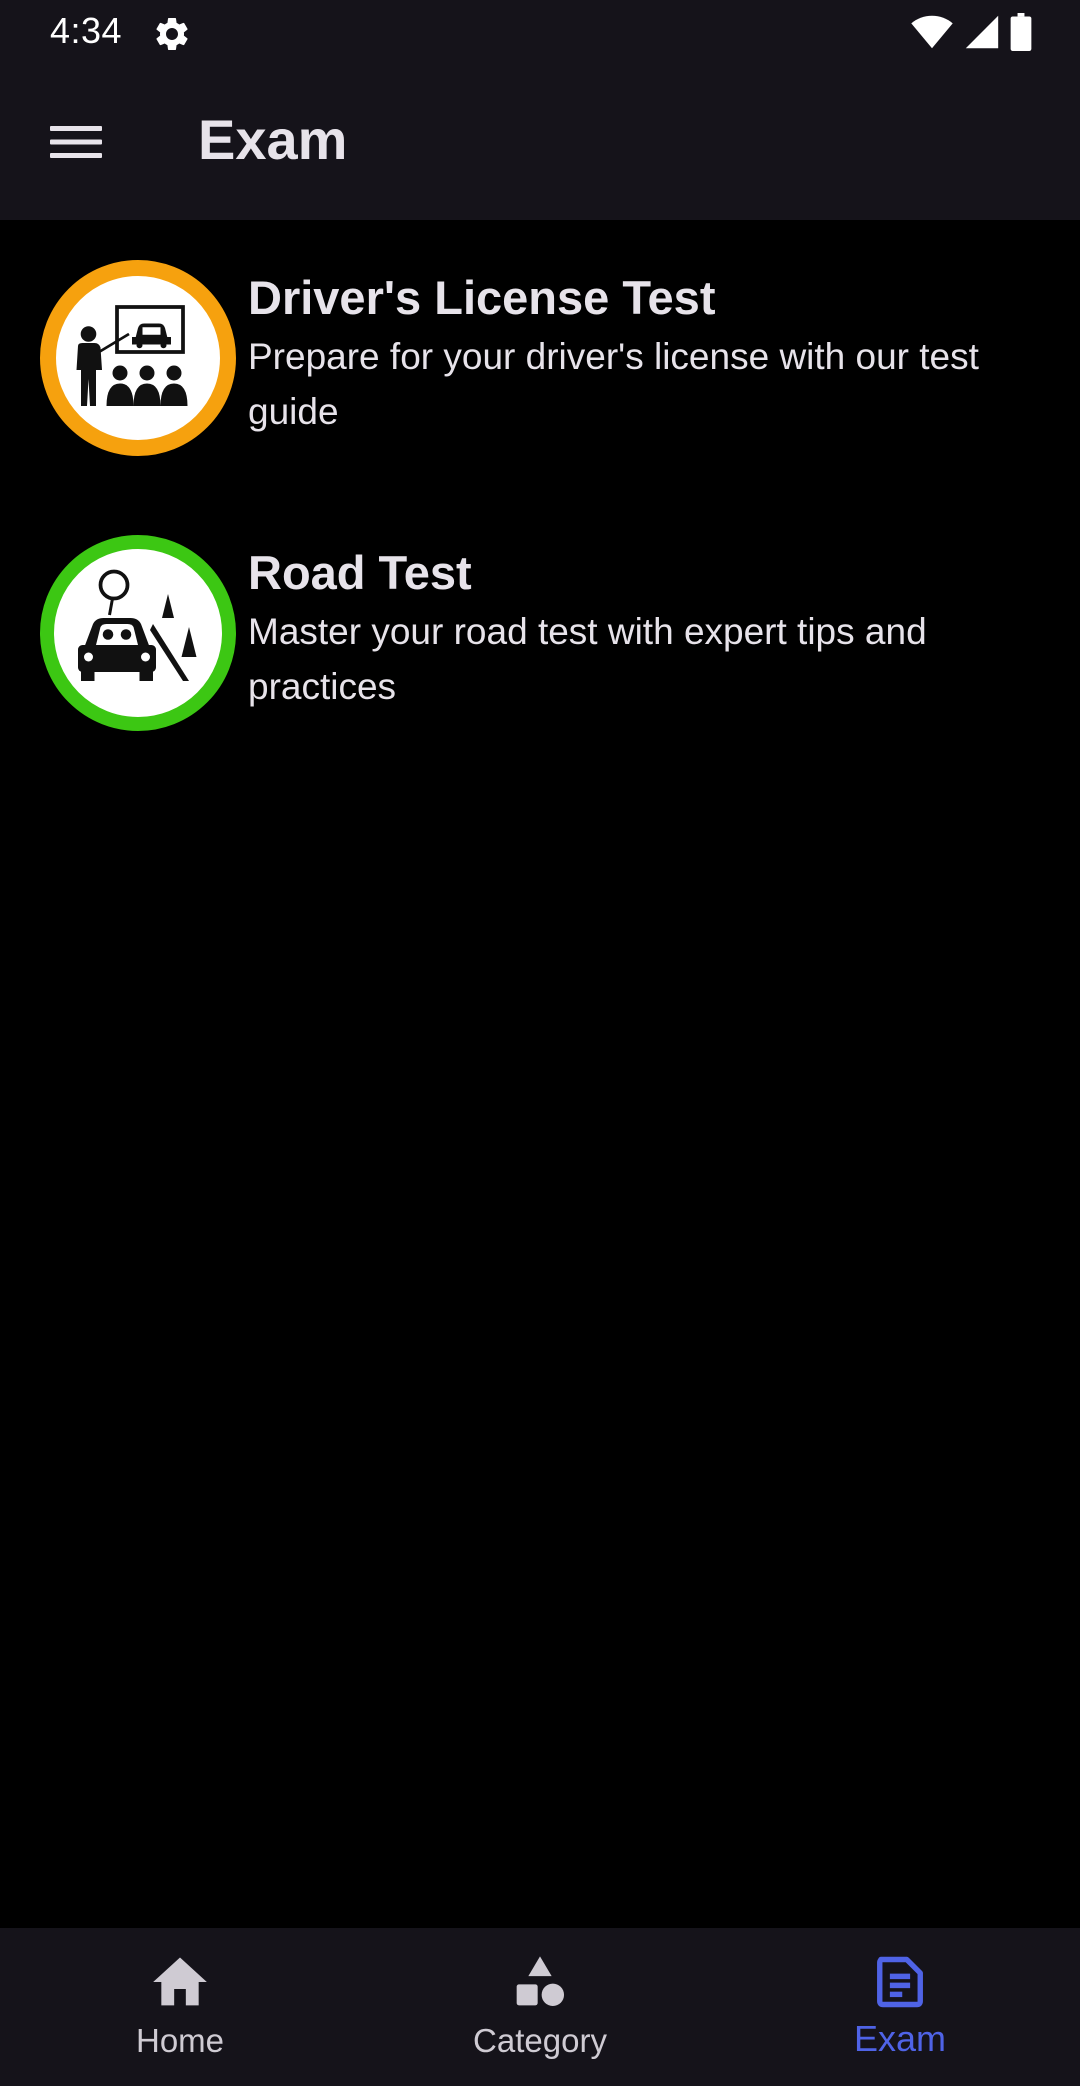 The image size is (1080, 2086). Describe the element at coordinates (540, 33) in the screenshot. I see `status-bar: 4:34` at that location.